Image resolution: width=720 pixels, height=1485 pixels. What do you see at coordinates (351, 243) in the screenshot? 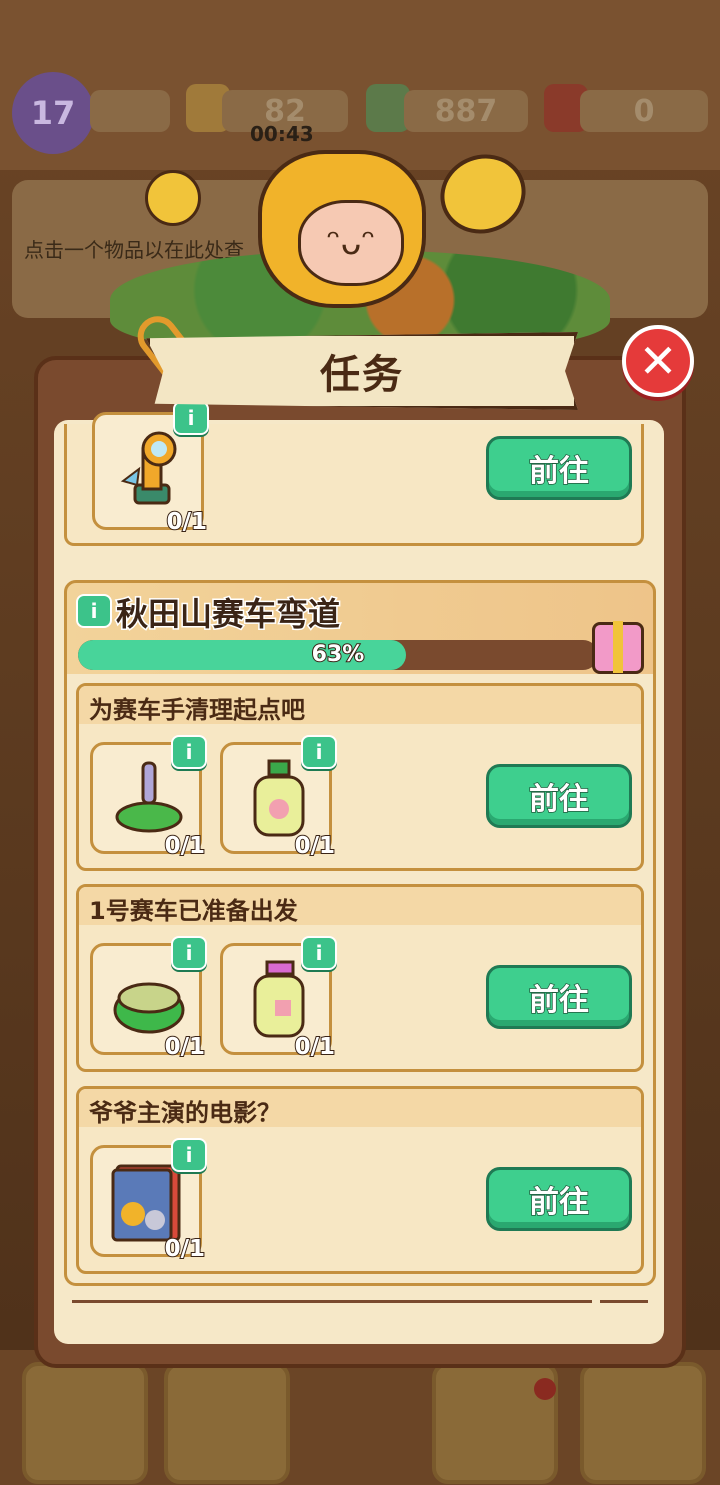
I see `mascot-face: ᵔᴗᵔ` at bounding box center [351, 243].